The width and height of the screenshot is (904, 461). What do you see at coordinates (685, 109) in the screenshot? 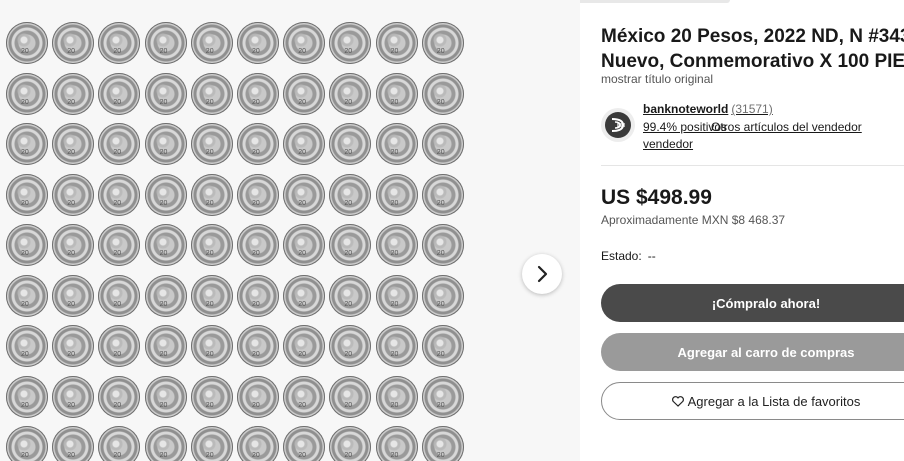
I see `seller-name: banknoteworld` at bounding box center [685, 109].